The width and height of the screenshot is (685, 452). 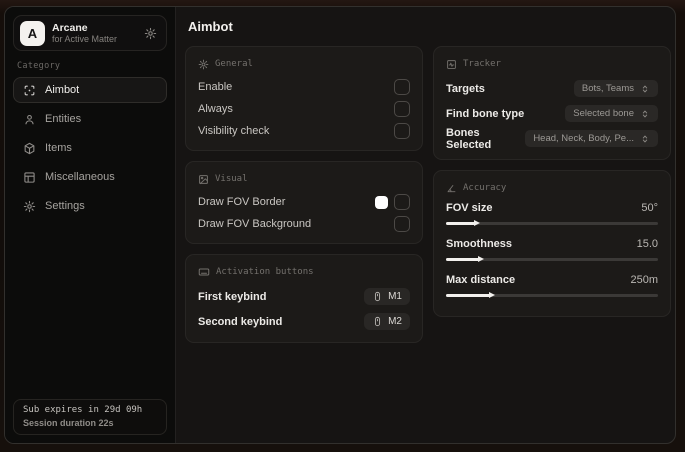 I want to click on checkbox-enable, so click(x=402, y=87).